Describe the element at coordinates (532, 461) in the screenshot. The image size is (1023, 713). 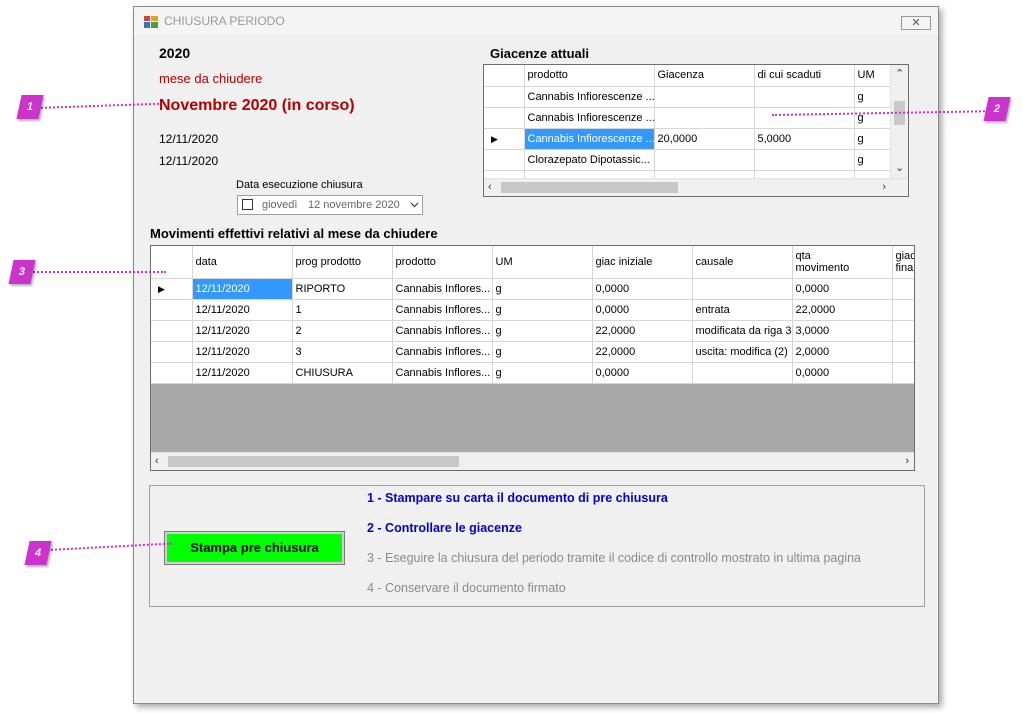
I see `moves-hscrollbar: ‹ ›` at that location.